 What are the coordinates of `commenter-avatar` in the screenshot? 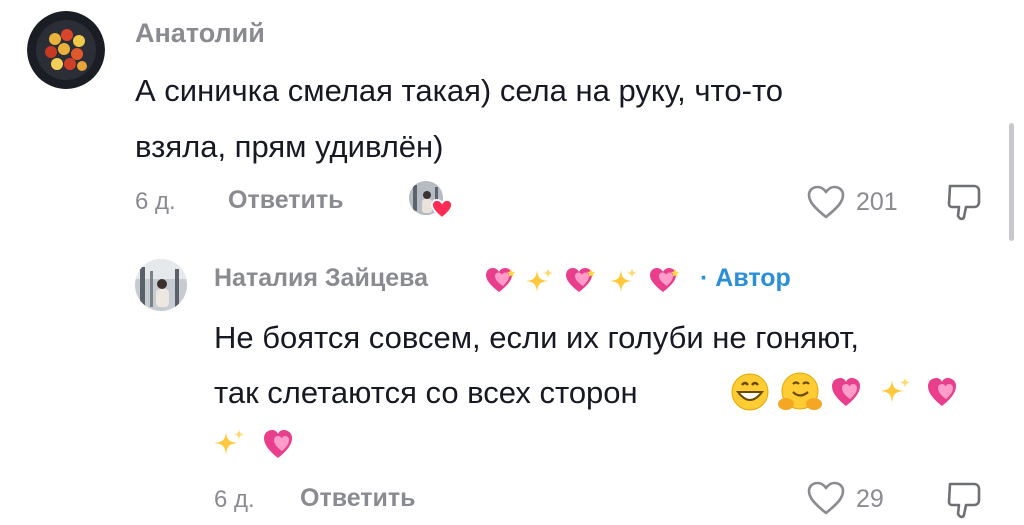 It's located at (66, 50).